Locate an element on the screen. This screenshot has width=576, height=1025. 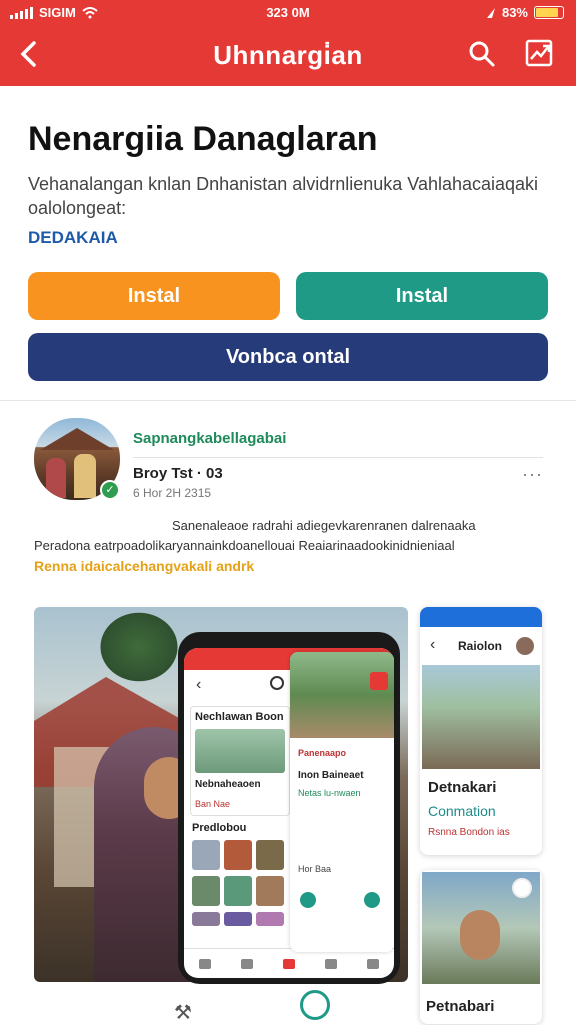
panel-title: Inon Baineaet is located at coordinates (331, 775).